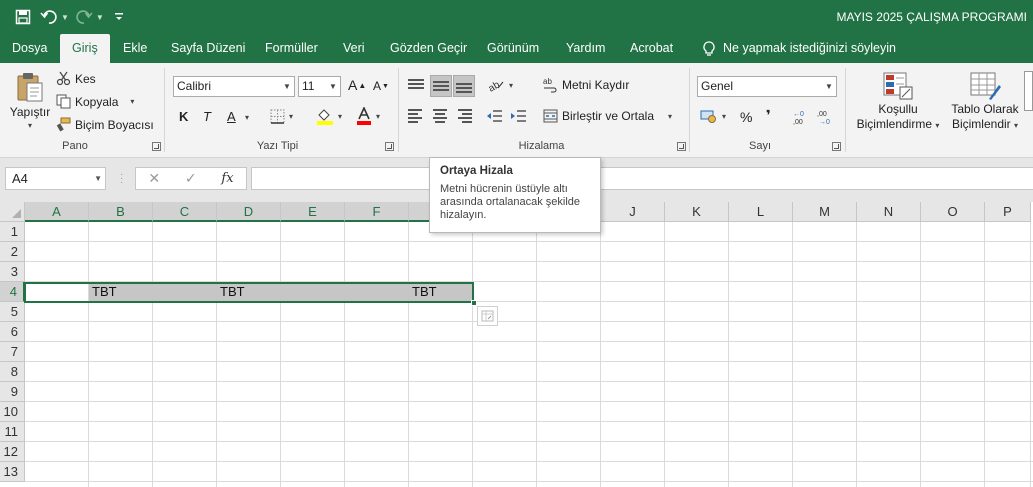 This screenshot has height=487, width=1033. What do you see at coordinates (100, 17) in the screenshot?
I see `redo-dropdown-icon: ▼` at bounding box center [100, 17].